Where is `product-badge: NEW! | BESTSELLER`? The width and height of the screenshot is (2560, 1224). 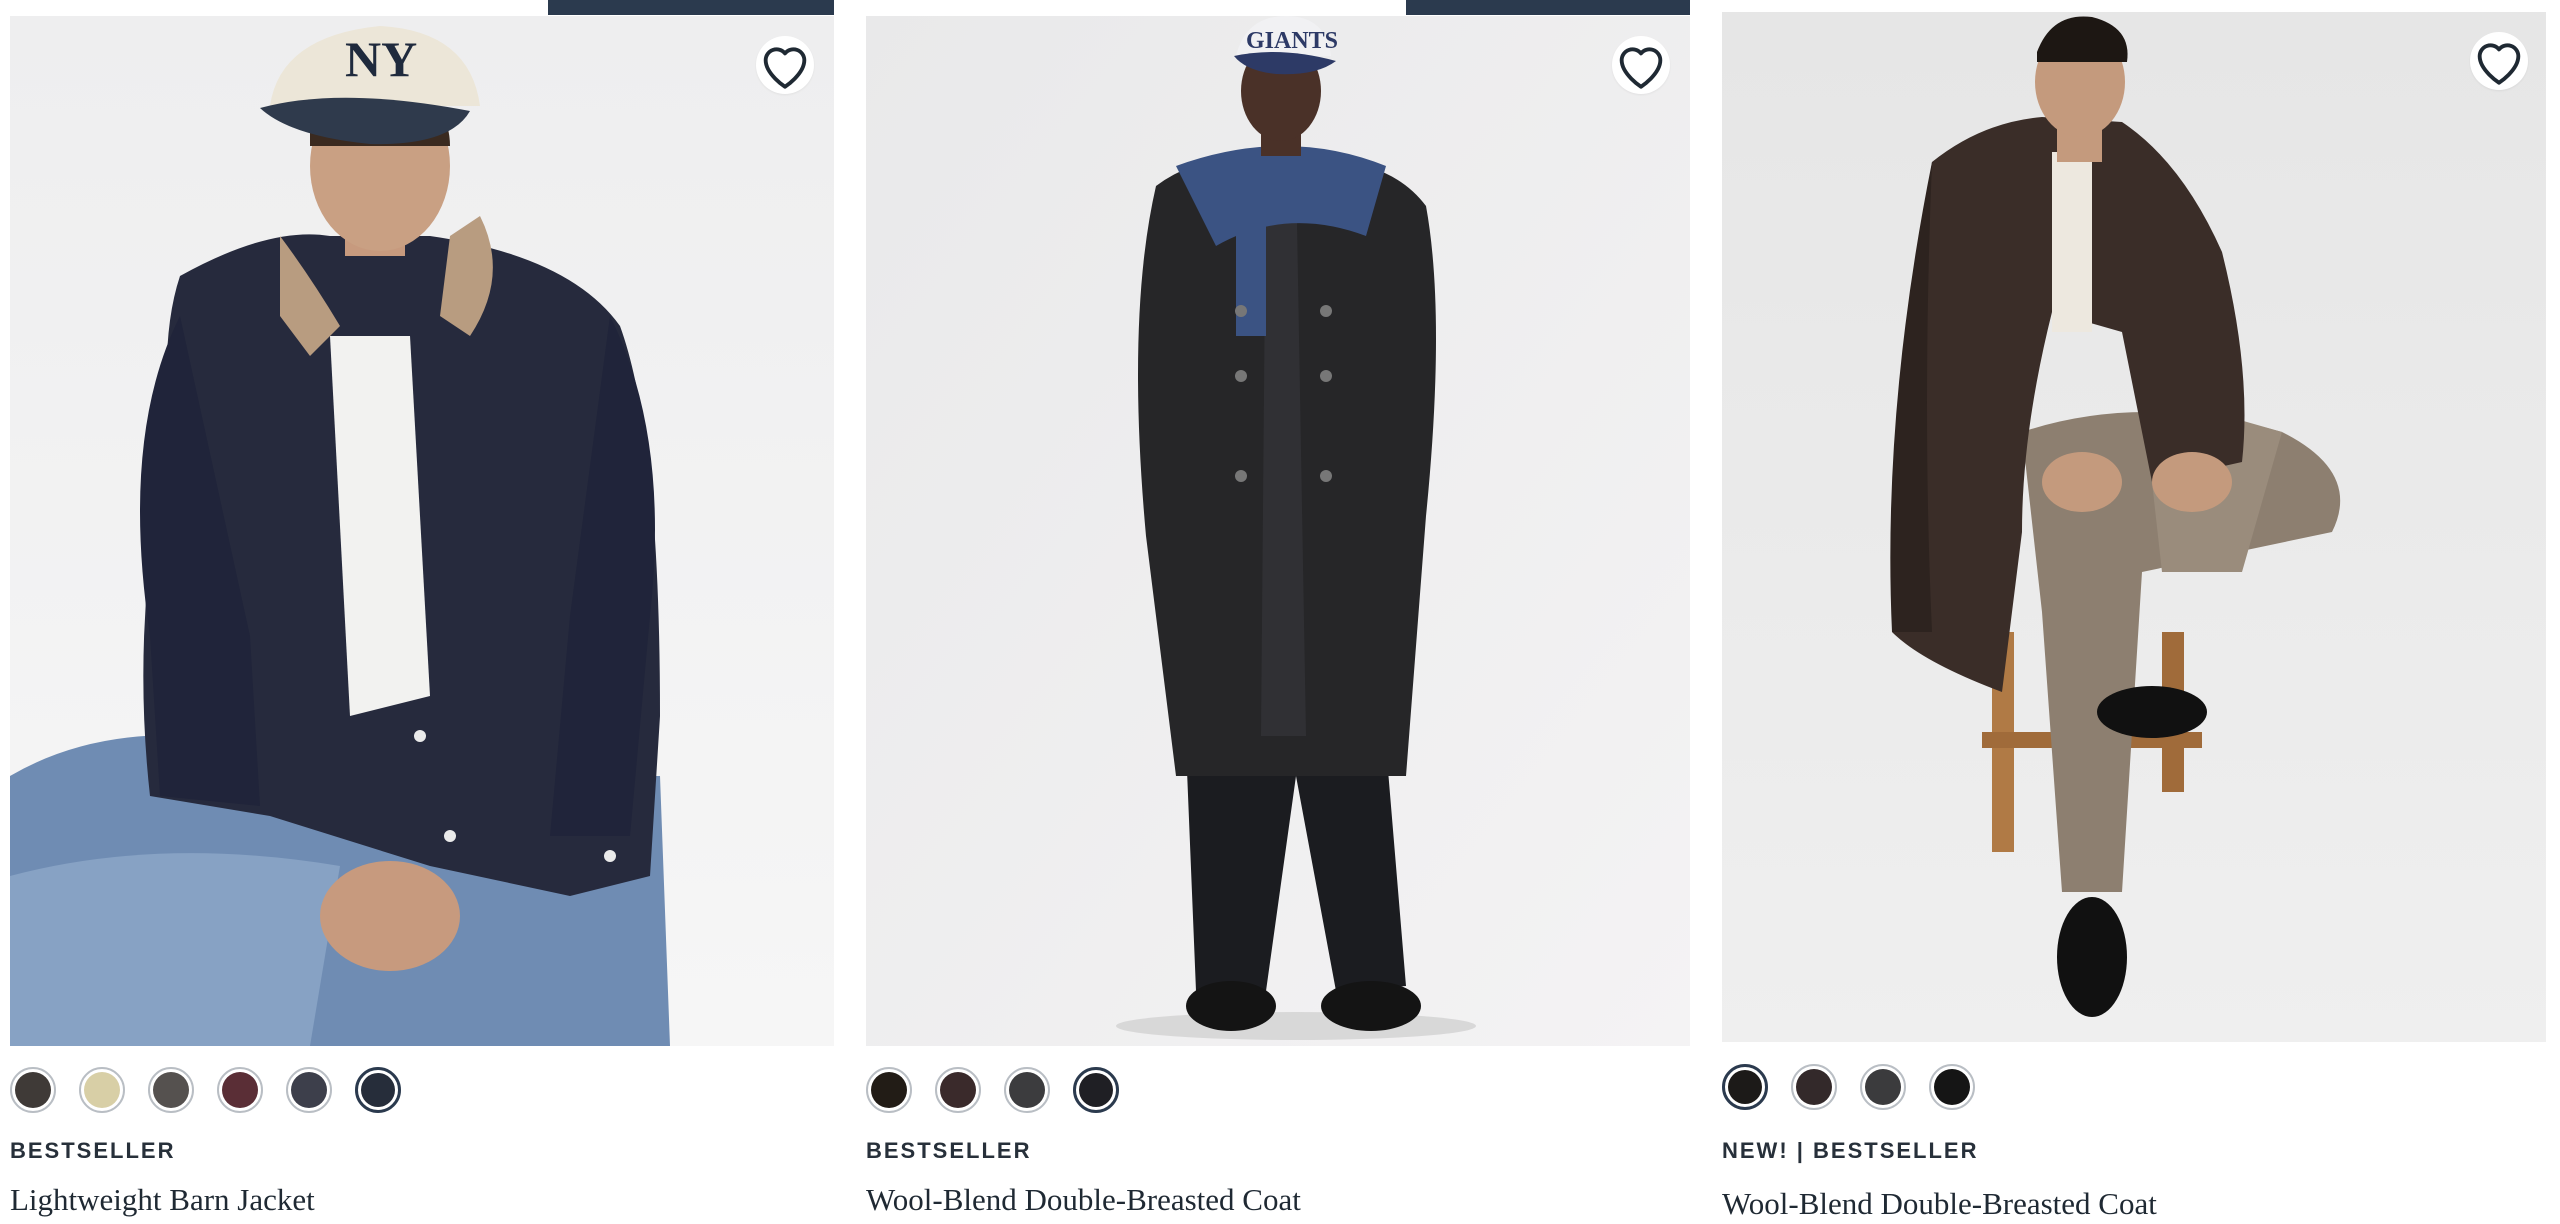
product-badge: NEW! | BESTSELLER is located at coordinates (1850, 1150).